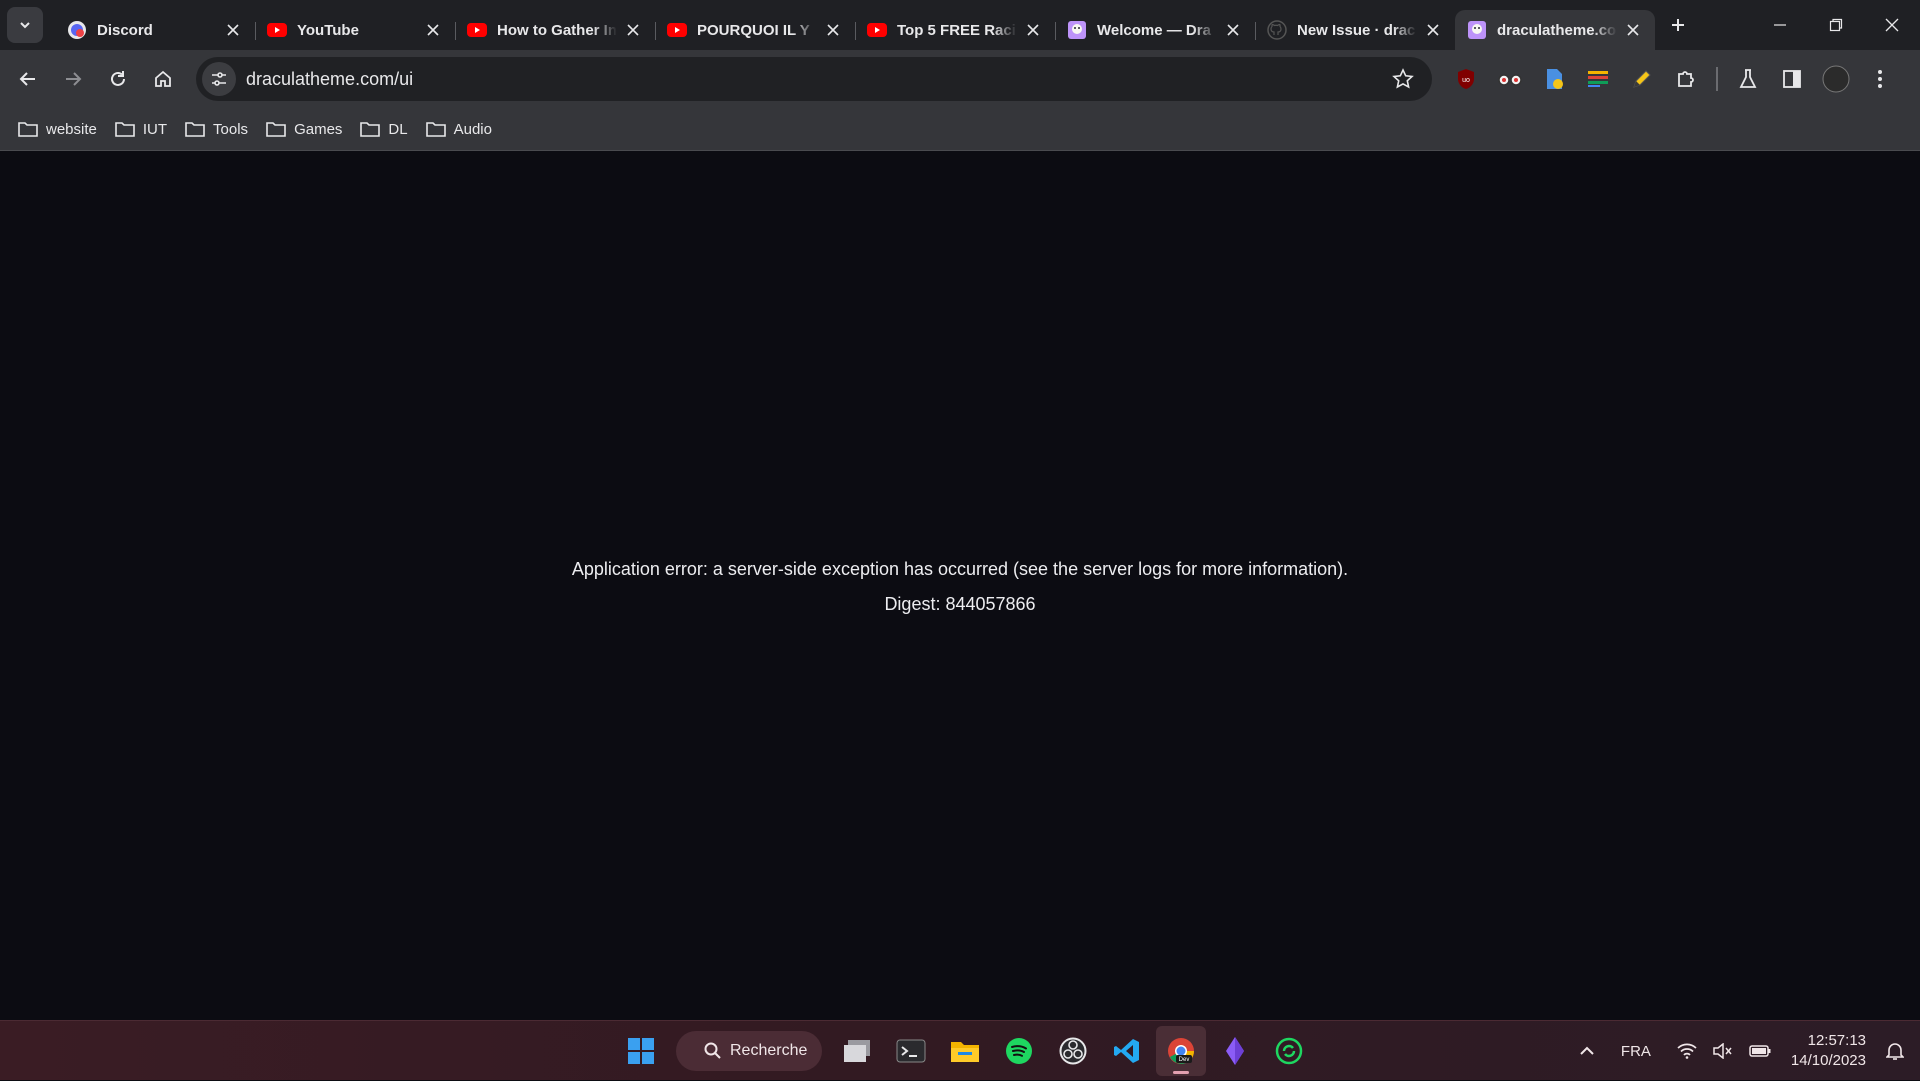  What do you see at coordinates (960, 129) in the screenshot?
I see `bookmarks-bar: website IUT Tools Games DL Audio` at bounding box center [960, 129].